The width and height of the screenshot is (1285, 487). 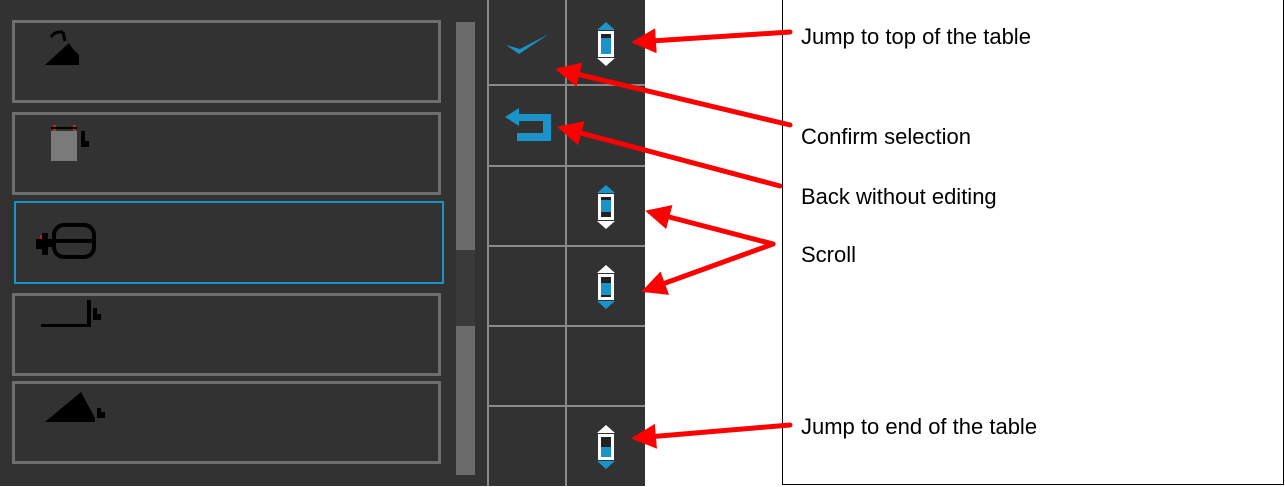 What do you see at coordinates (70, 143) in the screenshot?
I see `counterweight-icon` at bounding box center [70, 143].